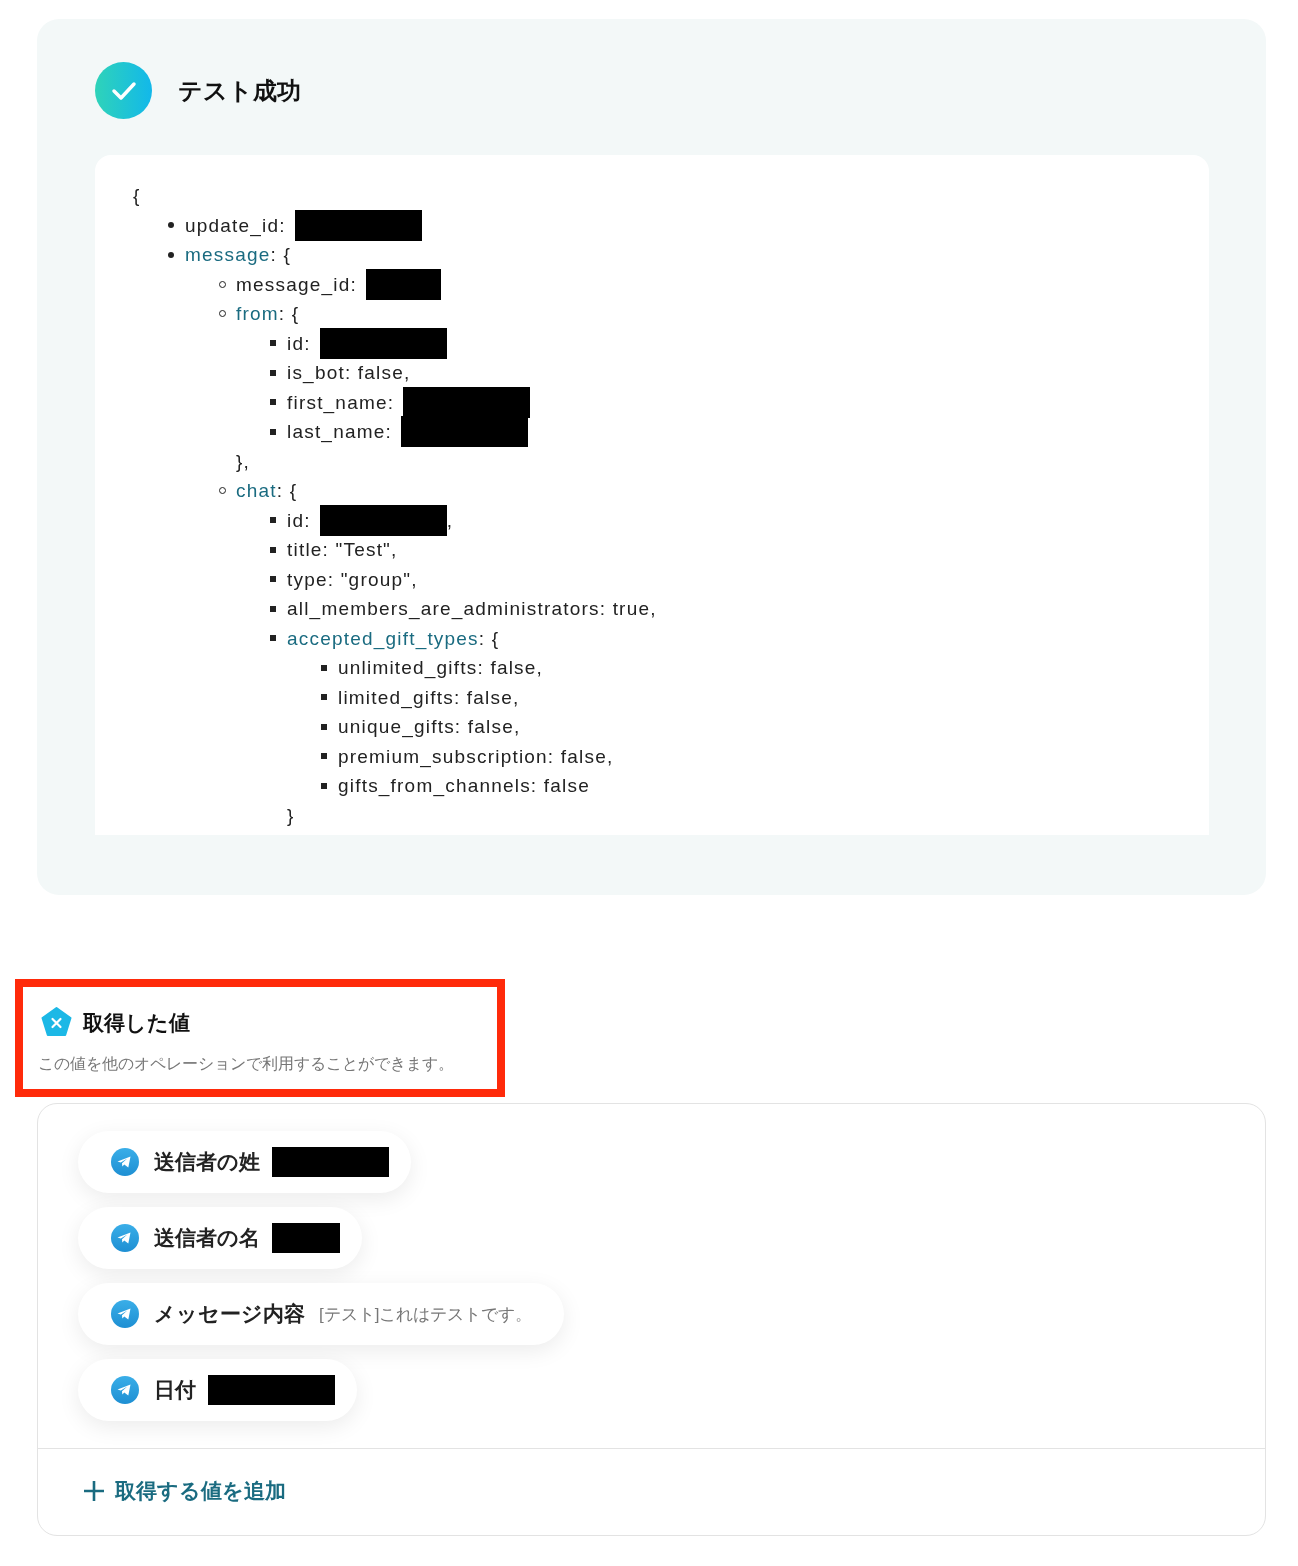 This screenshot has height=1566, width=1298. I want to click on json-line: unique_gifts: false,, so click(429, 727).